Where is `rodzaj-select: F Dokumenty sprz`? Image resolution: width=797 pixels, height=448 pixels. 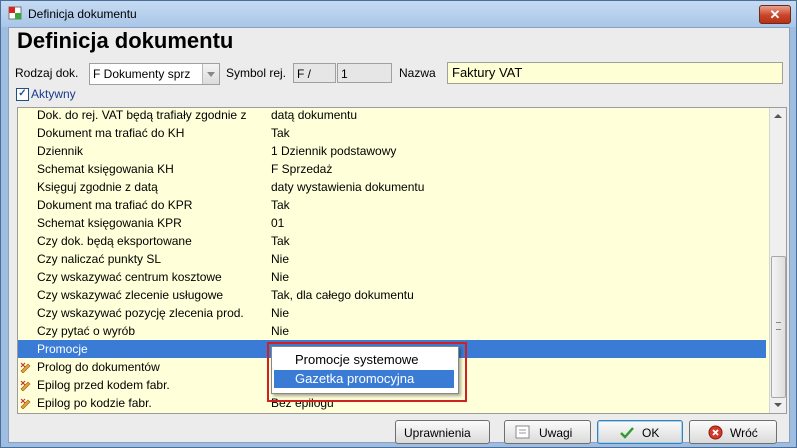
rodzaj-select: F Dokumenty sprz is located at coordinates (154, 74).